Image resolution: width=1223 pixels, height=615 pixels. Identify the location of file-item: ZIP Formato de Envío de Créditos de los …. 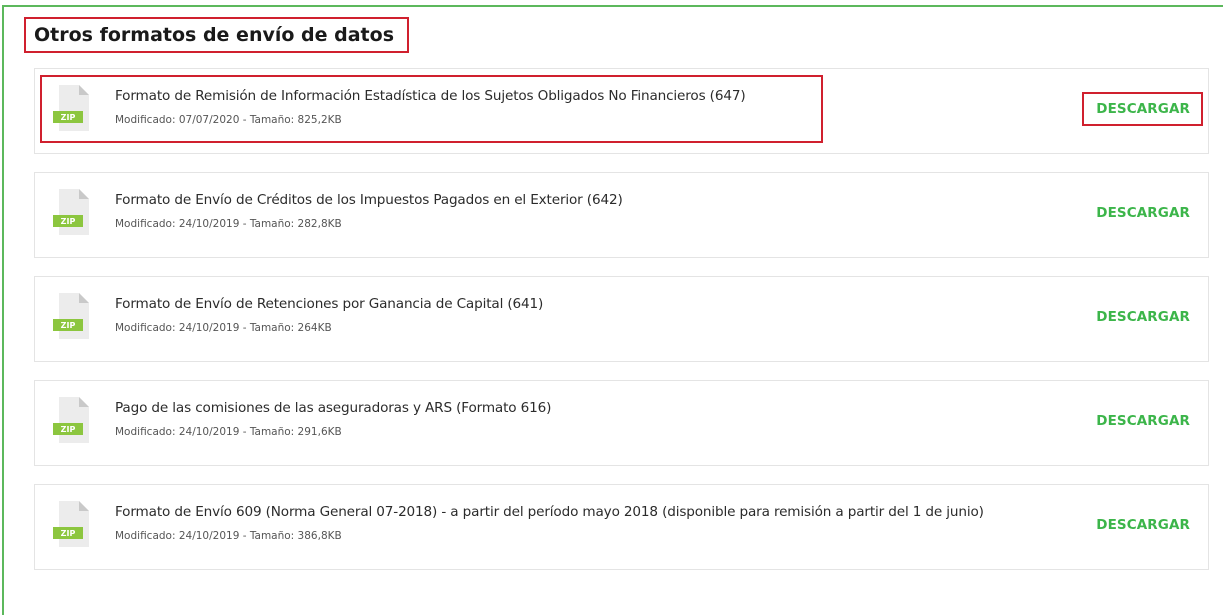
(621, 215).